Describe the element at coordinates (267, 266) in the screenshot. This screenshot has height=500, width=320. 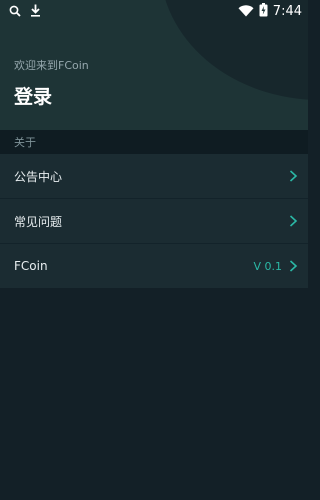
I see `version-text: V 0.1` at that location.